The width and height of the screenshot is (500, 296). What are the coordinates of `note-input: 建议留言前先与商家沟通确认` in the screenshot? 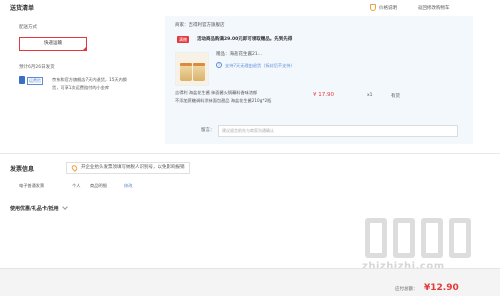 It's located at (338, 131).